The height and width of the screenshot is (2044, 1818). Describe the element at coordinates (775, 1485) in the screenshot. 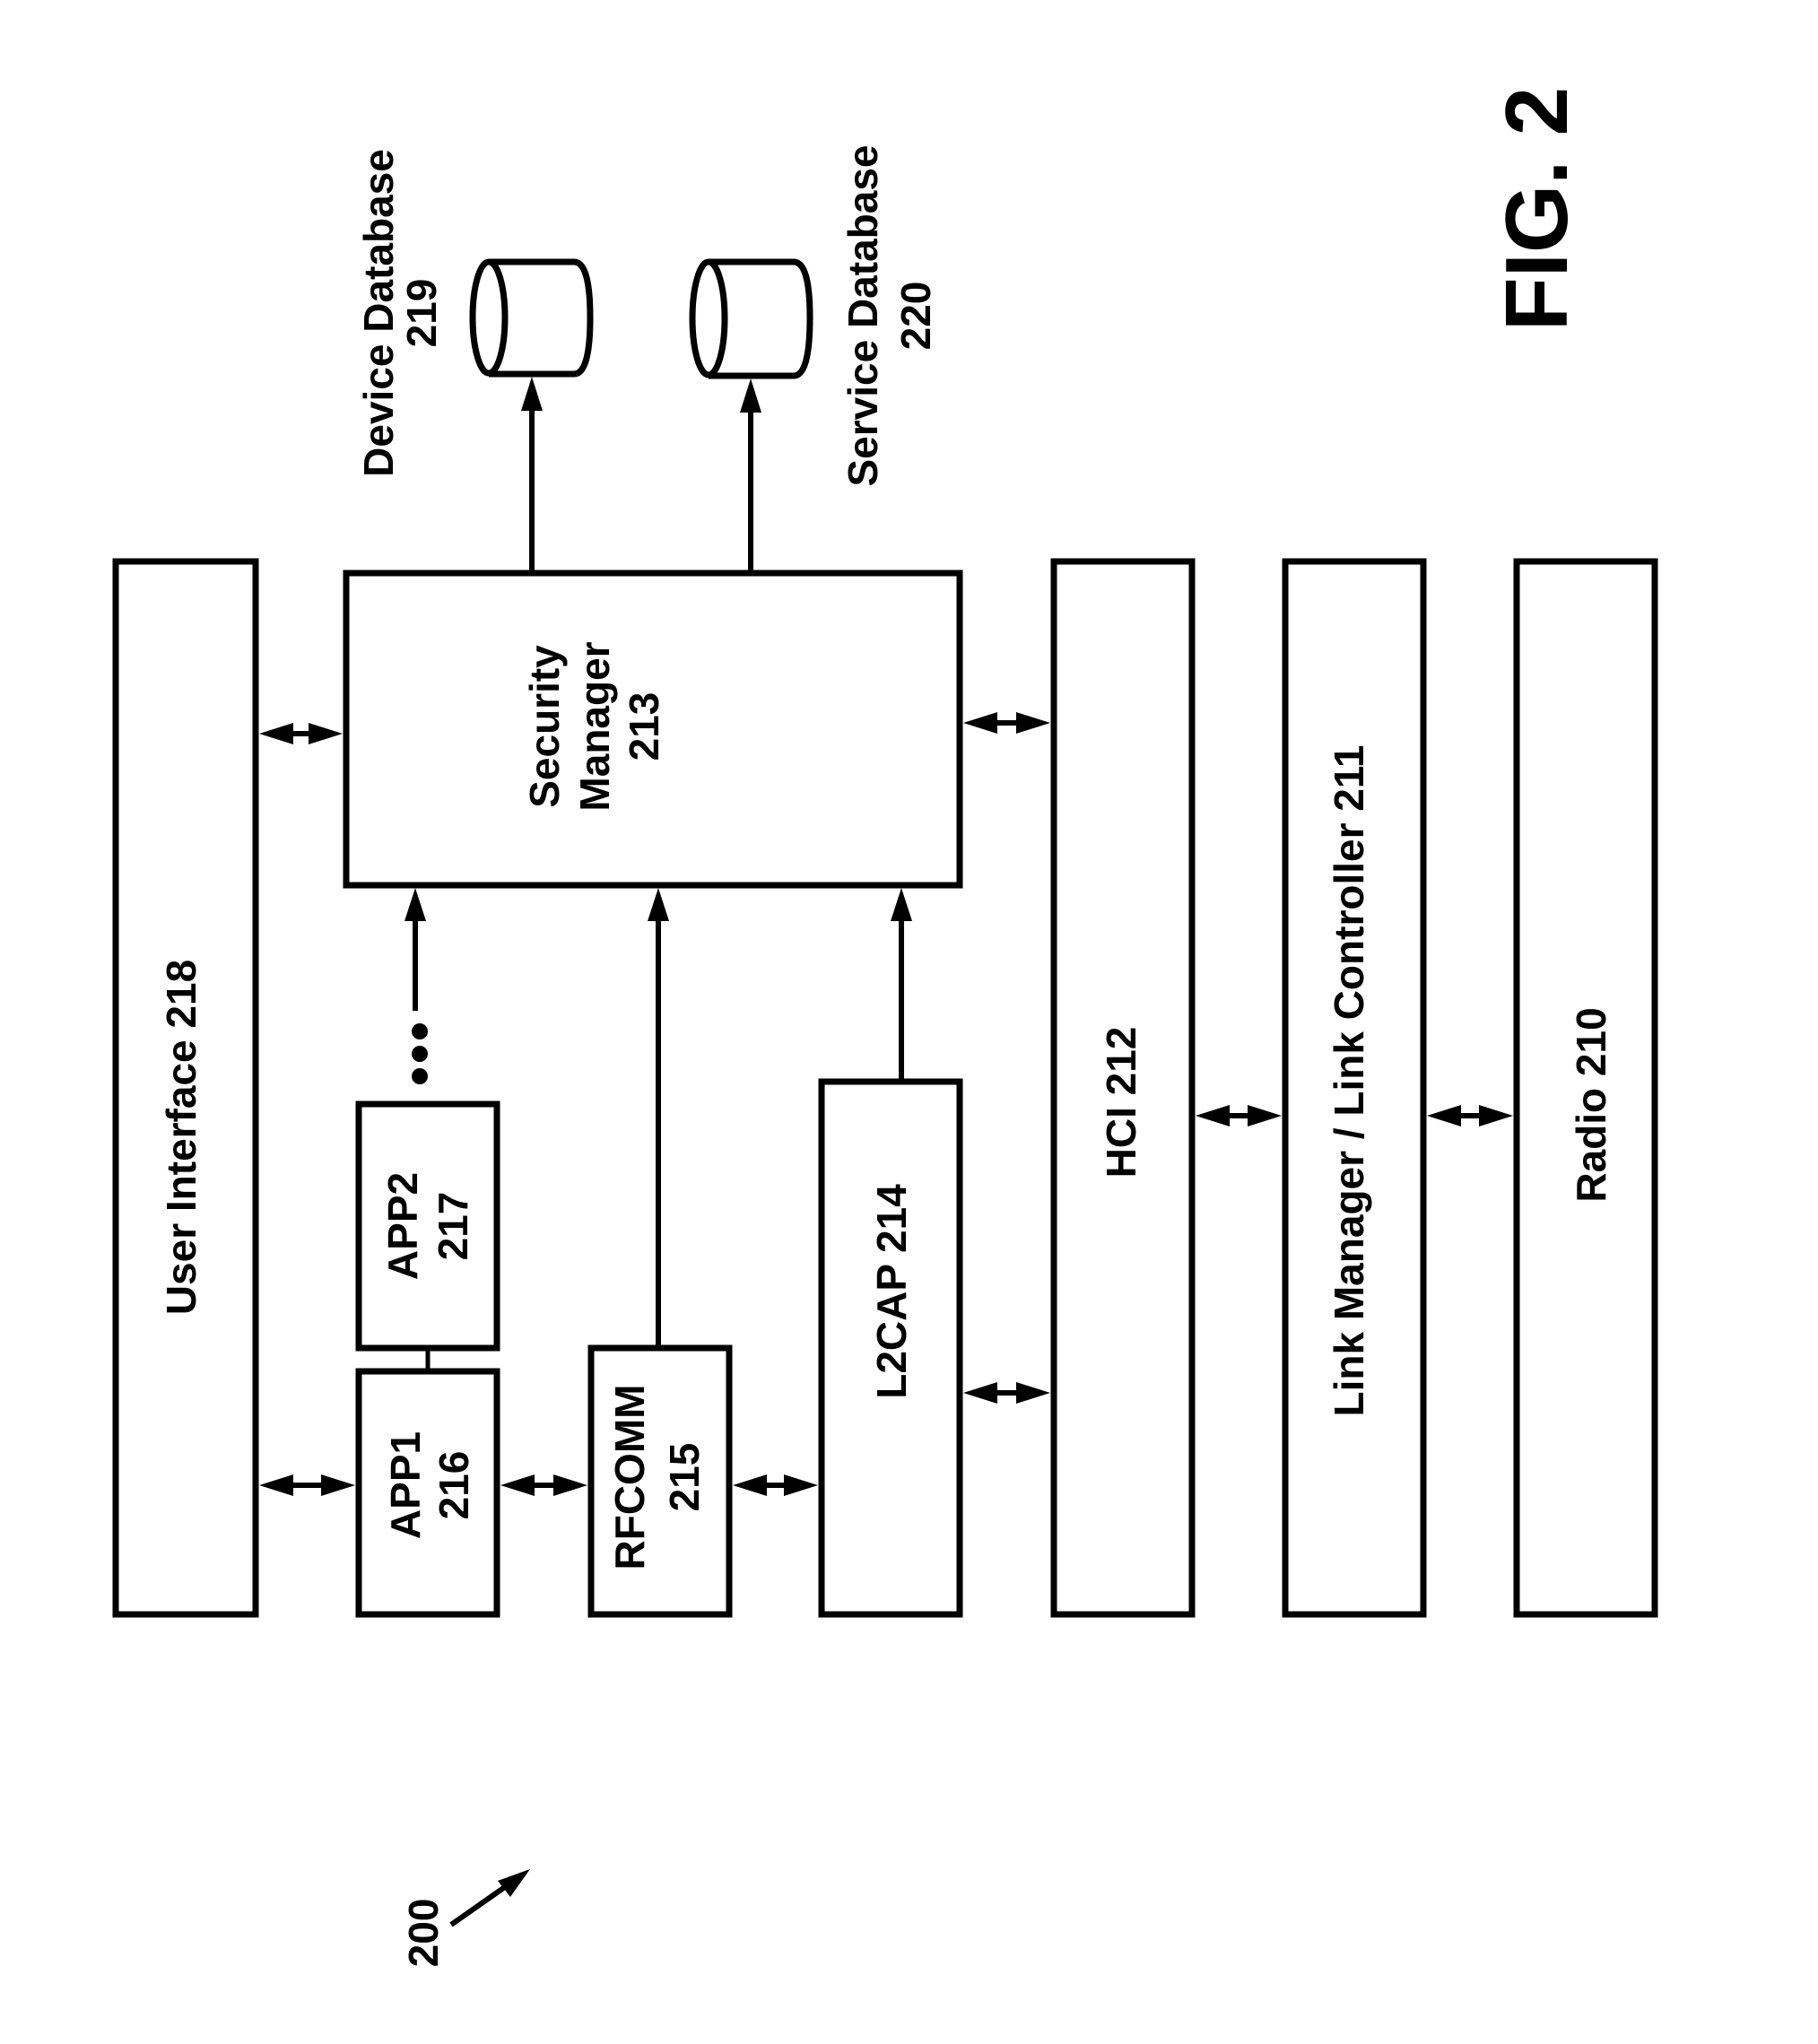

I see `arrow-rfcomm-l2cap` at that location.